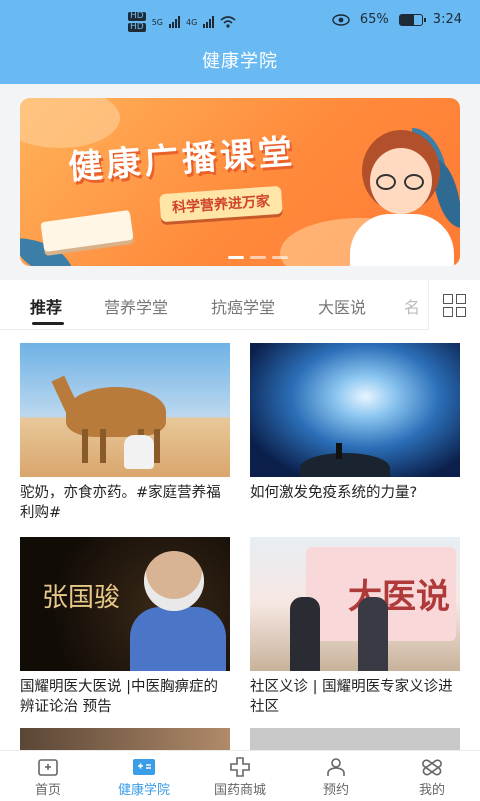  I want to click on article-title: 如何激发免疫系统的力量?, so click(334, 493).